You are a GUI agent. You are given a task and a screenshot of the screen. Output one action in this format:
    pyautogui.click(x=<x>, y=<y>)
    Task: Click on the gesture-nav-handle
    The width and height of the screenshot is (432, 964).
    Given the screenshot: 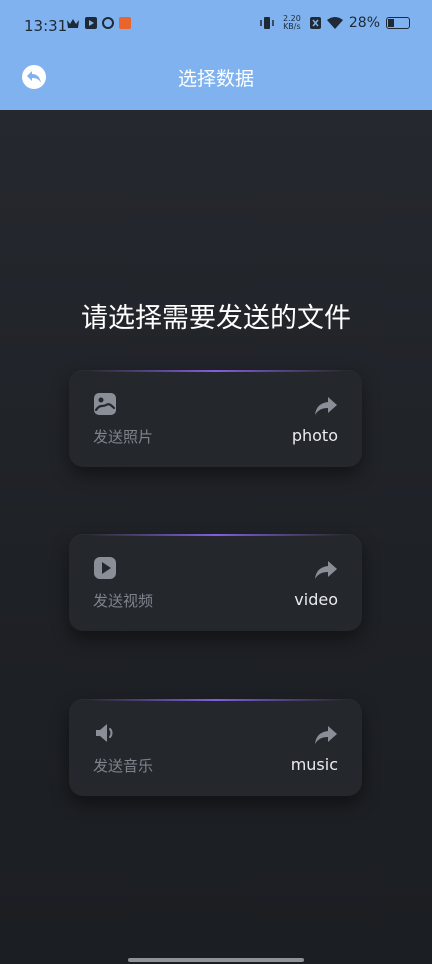 What is the action you would take?
    pyautogui.click(x=216, y=960)
    